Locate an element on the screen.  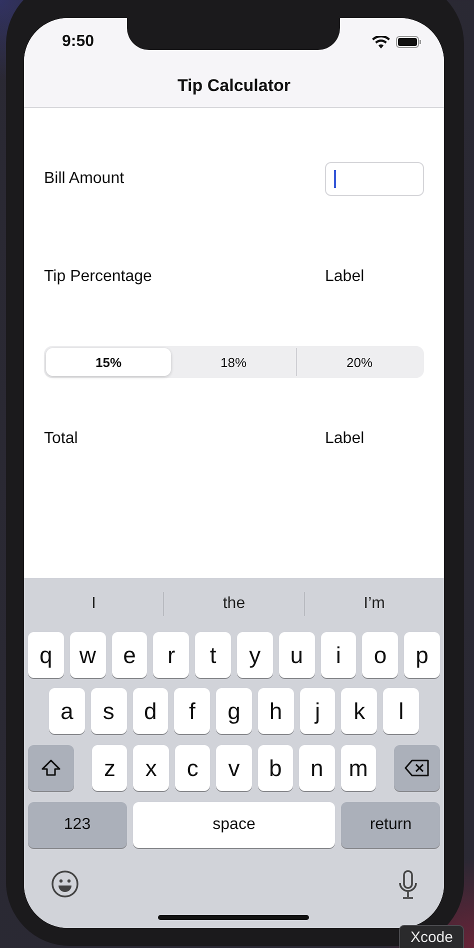
segment: 15% is located at coordinates (108, 362).